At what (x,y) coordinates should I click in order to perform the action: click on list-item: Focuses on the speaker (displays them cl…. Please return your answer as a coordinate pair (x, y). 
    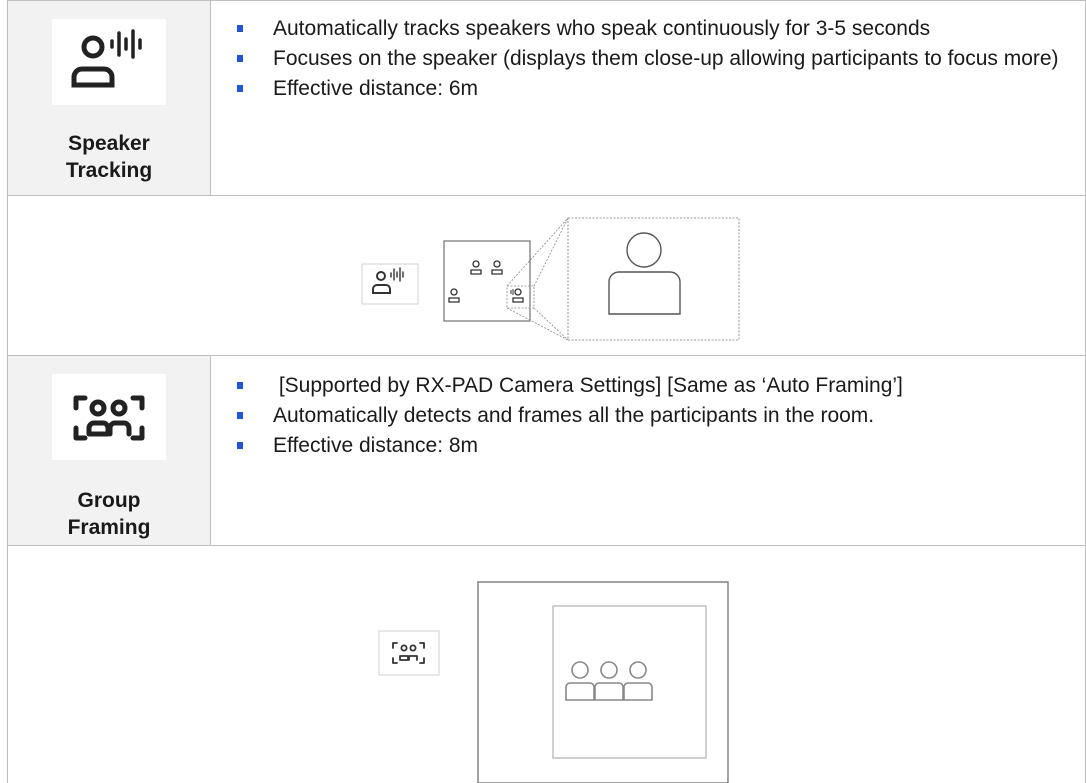
    Looking at the image, I should click on (651, 59).